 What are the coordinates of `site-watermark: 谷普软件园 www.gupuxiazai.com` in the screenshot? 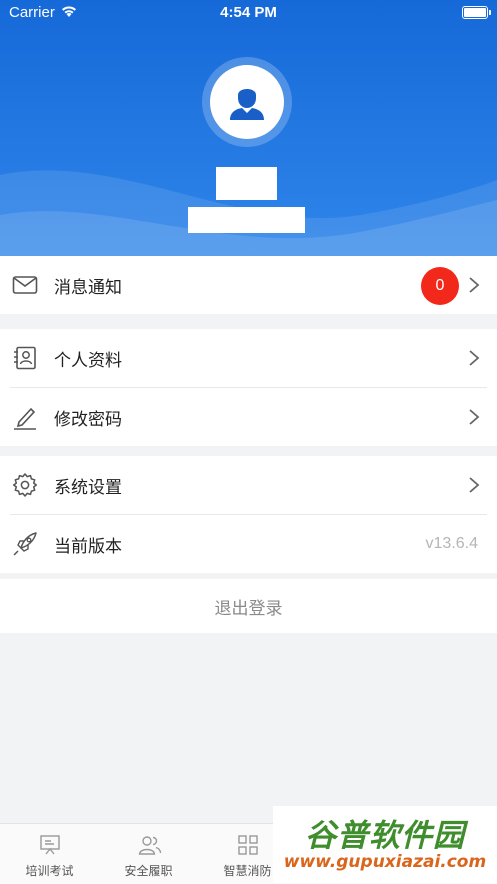 It's located at (385, 844).